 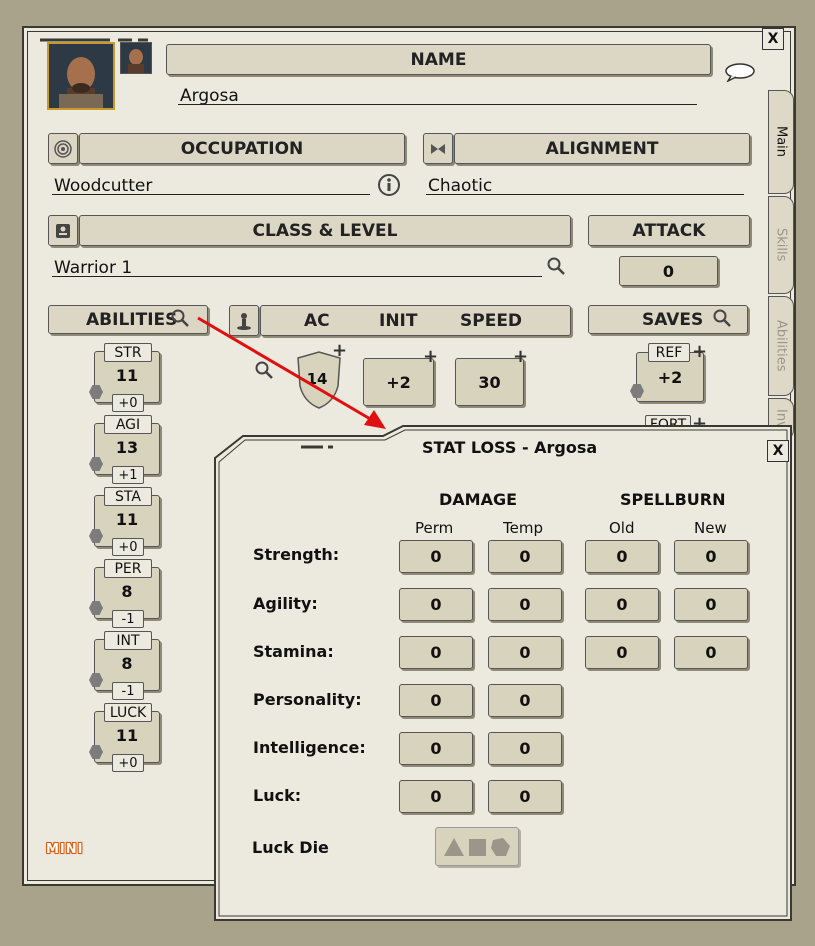 What do you see at coordinates (460, 186) in the screenshot?
I see `alignment-field: Chaotic` at bounding box center [460, 186].